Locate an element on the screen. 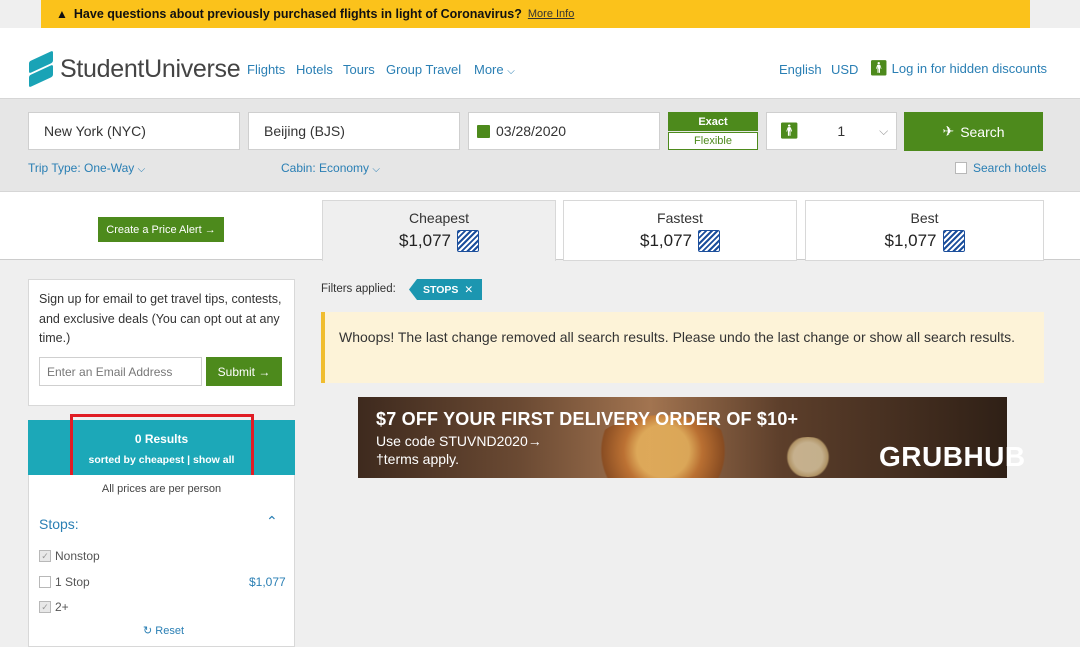 The height and width of the screenshot is (647, 1080). stop-option-label: 1 Stop is located at coordinates (72, 582).